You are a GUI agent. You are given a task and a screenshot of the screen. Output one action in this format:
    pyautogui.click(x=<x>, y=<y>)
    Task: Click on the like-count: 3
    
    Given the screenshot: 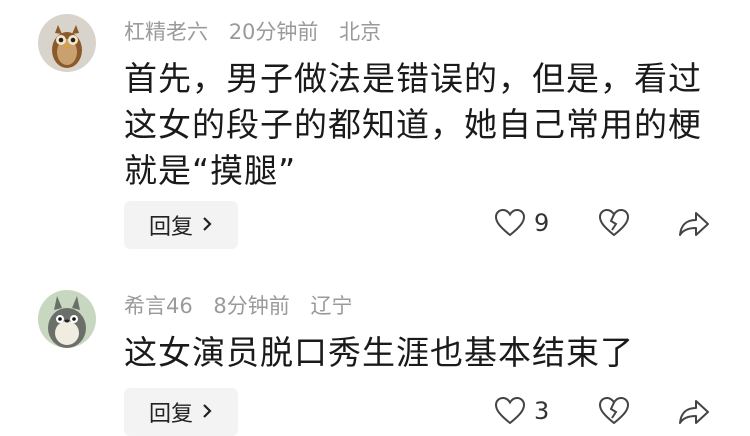 What is the action you would take?
    pyautogui.click(x=542, y=411)
    